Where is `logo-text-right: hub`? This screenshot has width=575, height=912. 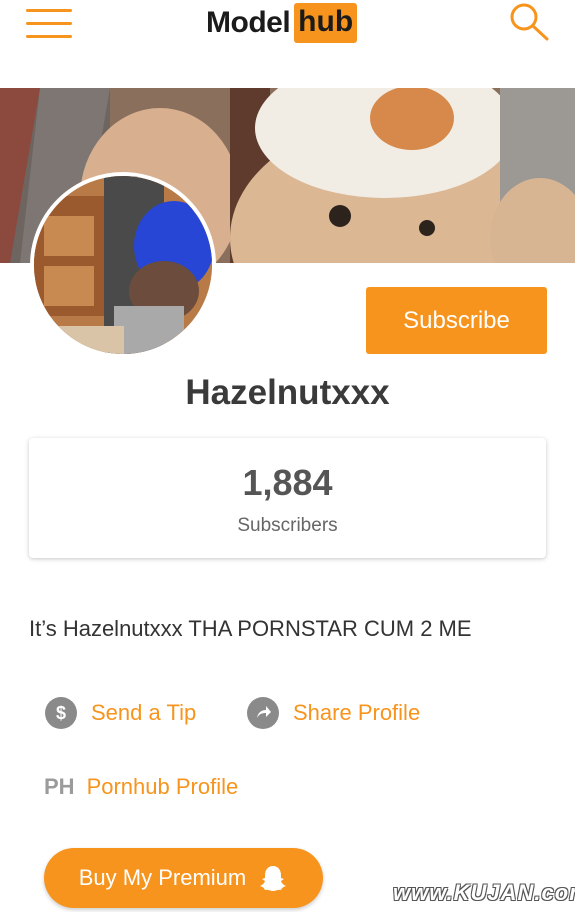
logo-text-right: hub is located at coordinates (326, 23).